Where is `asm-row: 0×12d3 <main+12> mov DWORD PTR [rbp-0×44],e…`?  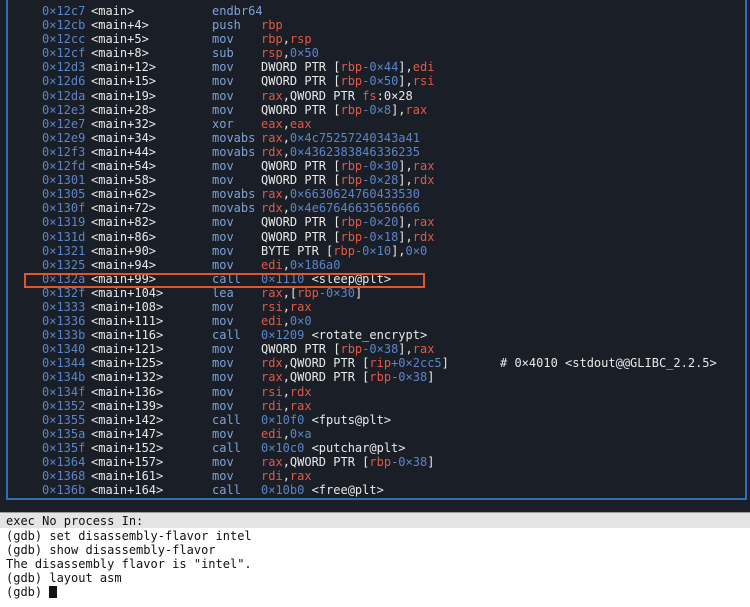
asm-row: 0×12d3 <main+12> mov DWORD PTR [rbp-0×44],e… is located at coordinates (375, 67).